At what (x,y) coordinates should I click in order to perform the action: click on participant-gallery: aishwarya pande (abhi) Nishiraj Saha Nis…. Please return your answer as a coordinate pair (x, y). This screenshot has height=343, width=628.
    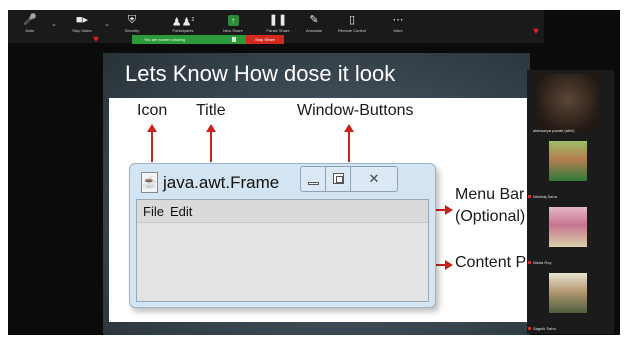
    Looking at the image, I should click on (570, 202).